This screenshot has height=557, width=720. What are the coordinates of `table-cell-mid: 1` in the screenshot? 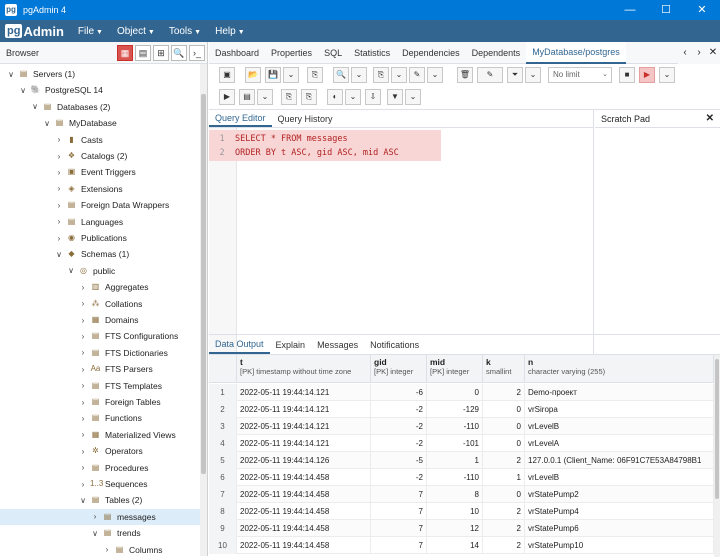 It's located at (455, 460).